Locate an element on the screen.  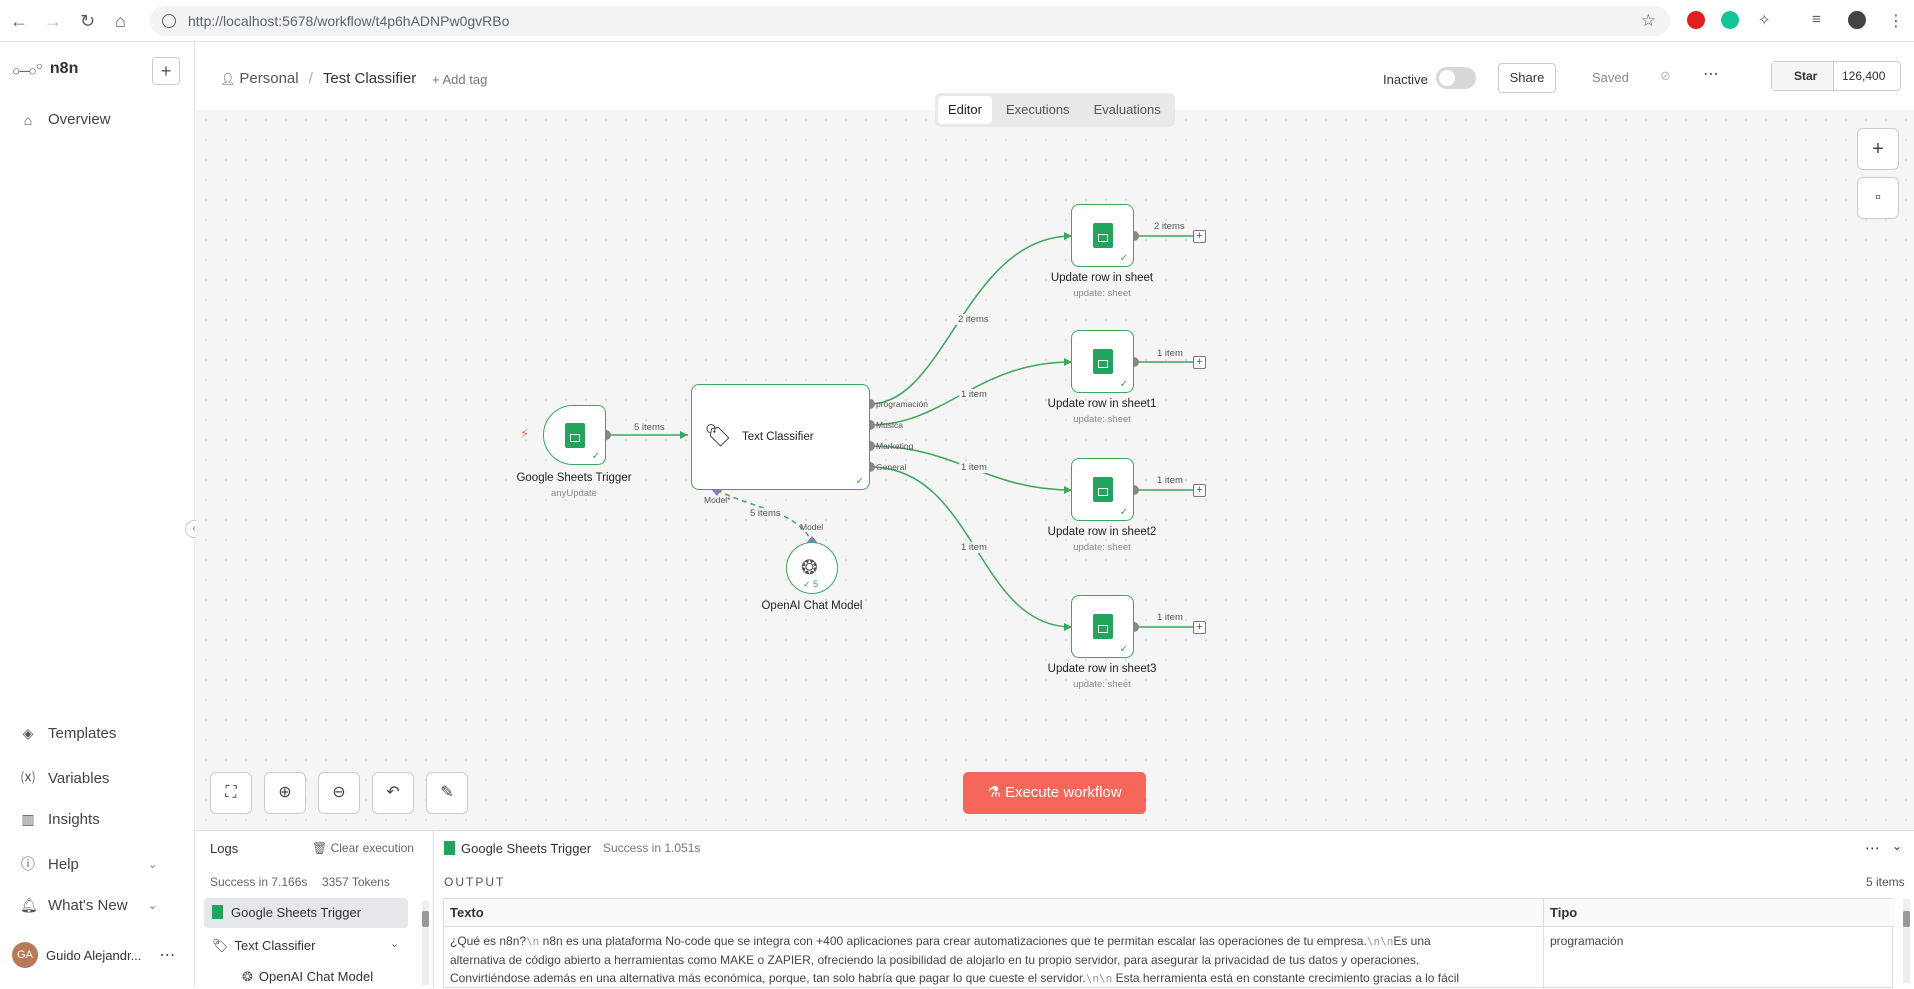
sidebar-item-insights: ▥ Insights is located at coordinates (60, 819).